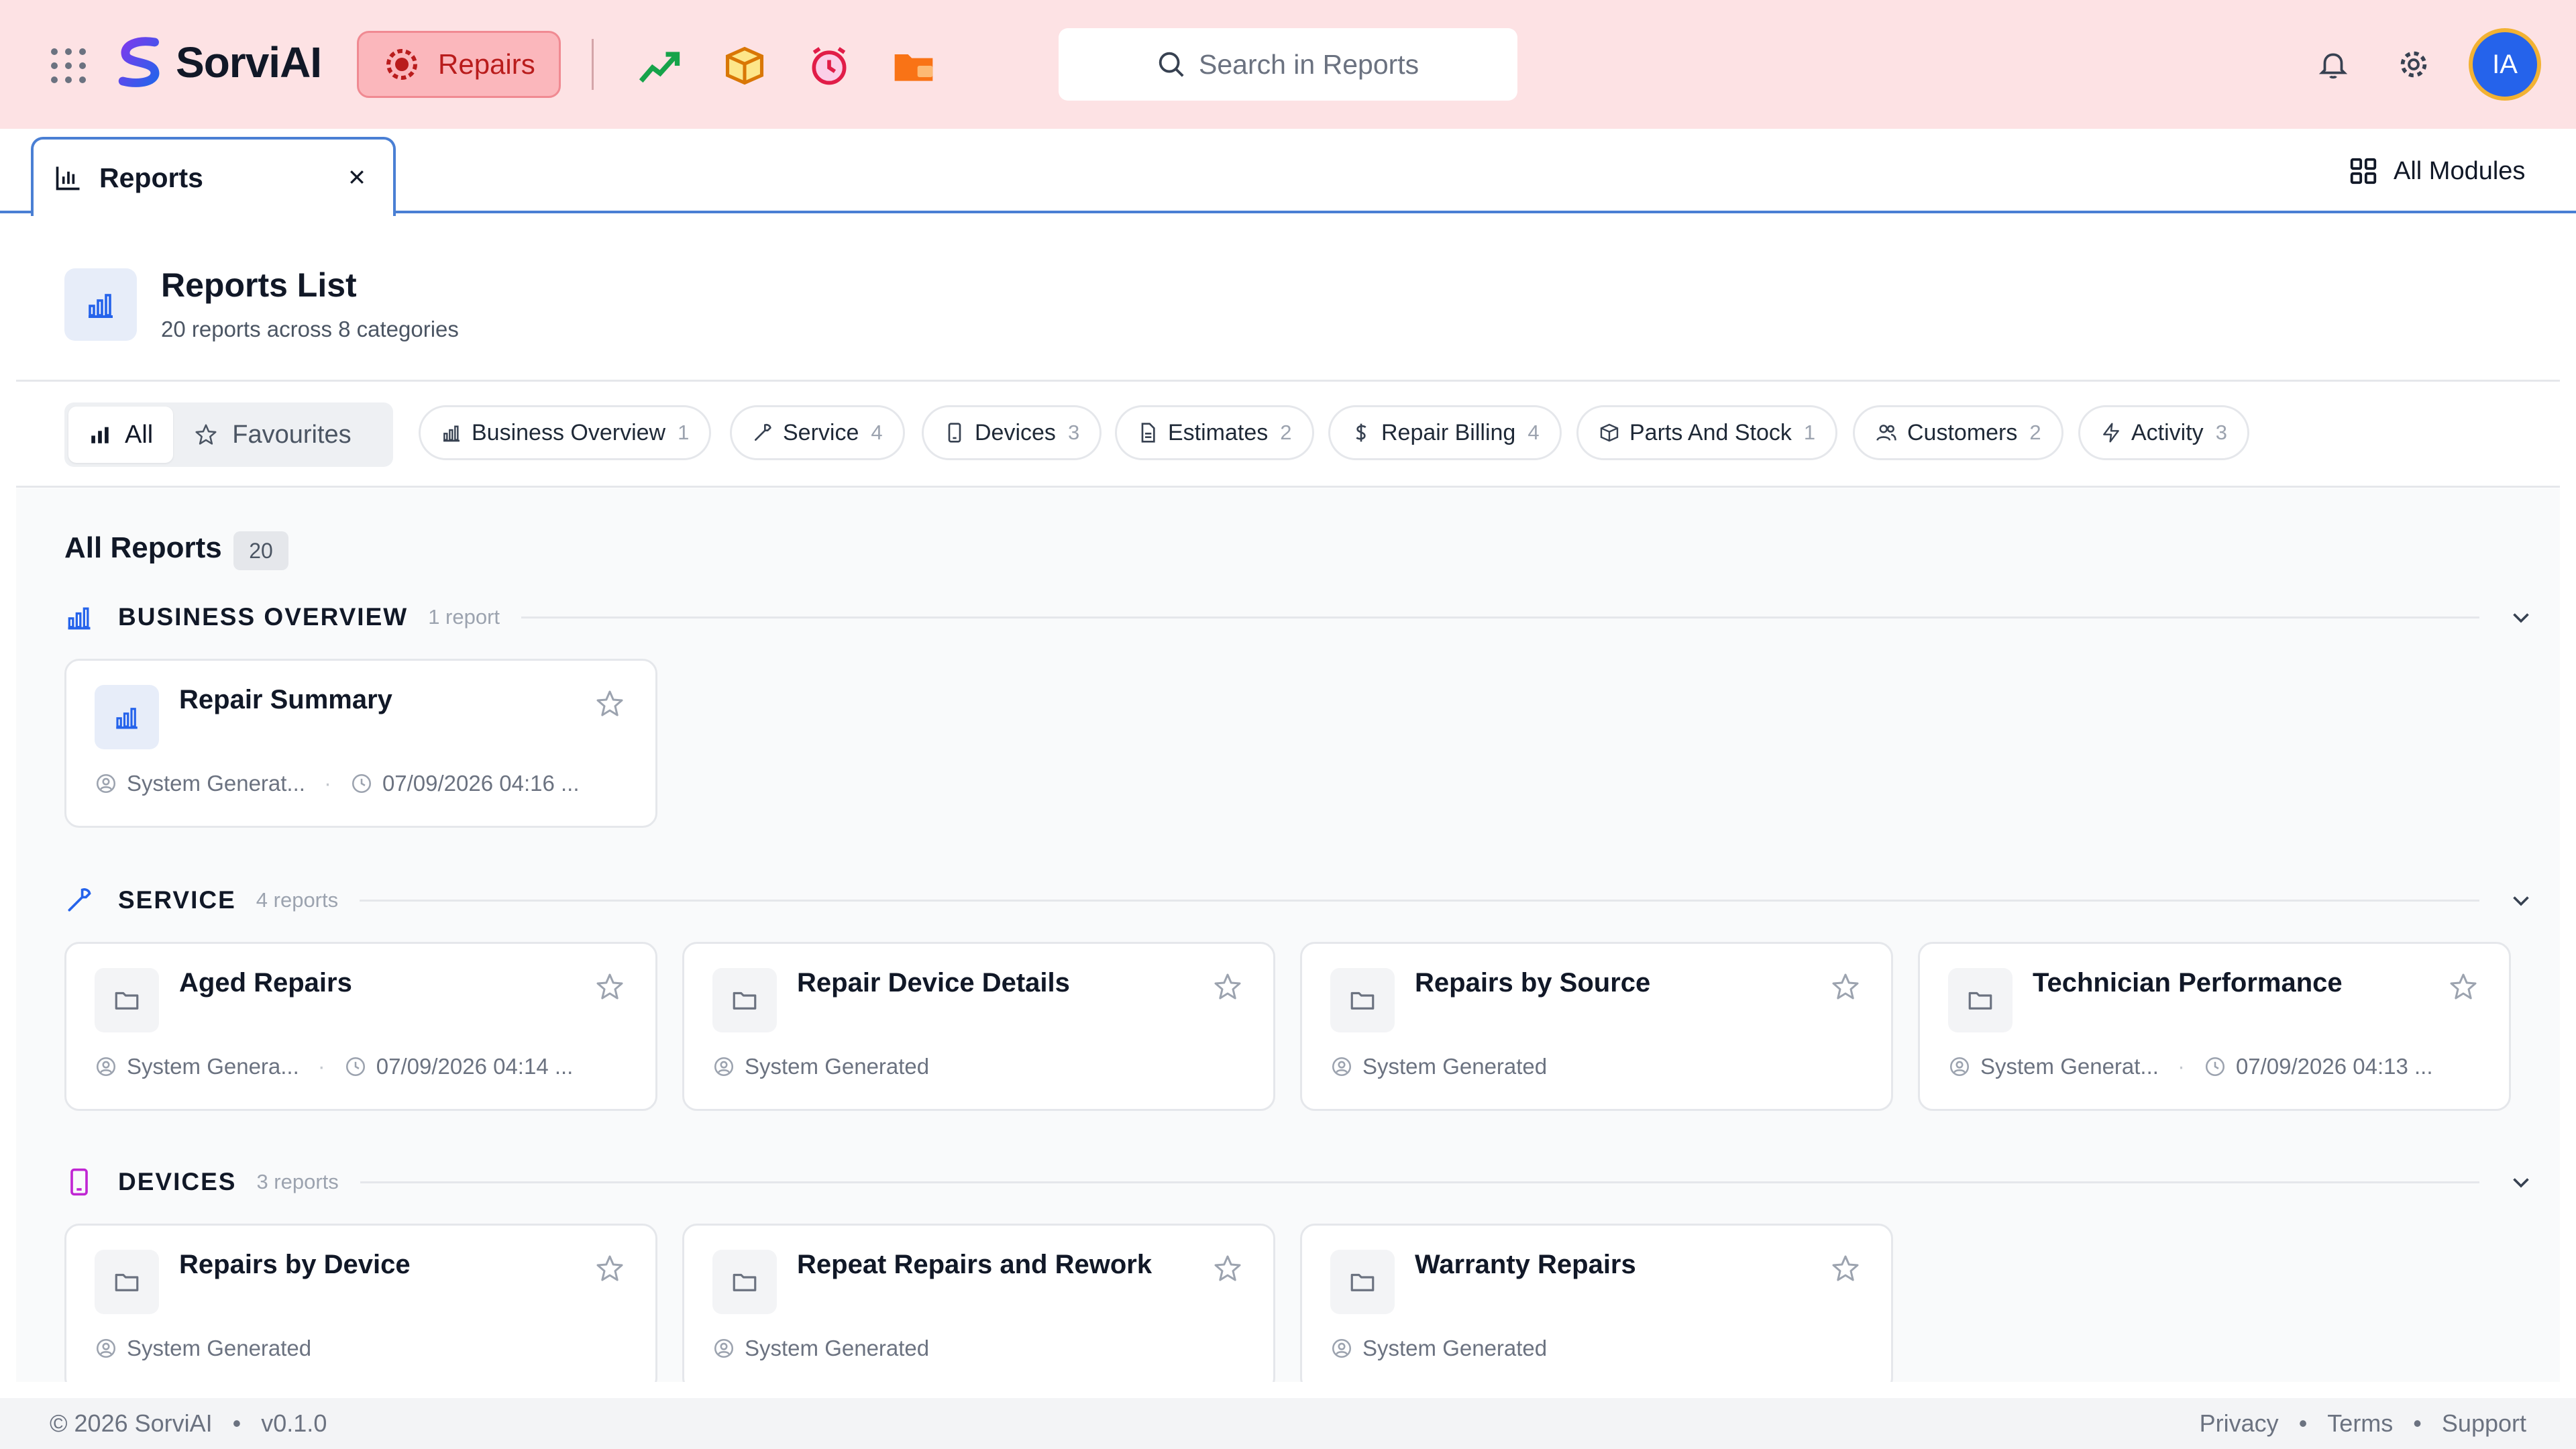  I want to click on alarm-clock-icon, so click(829, 65).